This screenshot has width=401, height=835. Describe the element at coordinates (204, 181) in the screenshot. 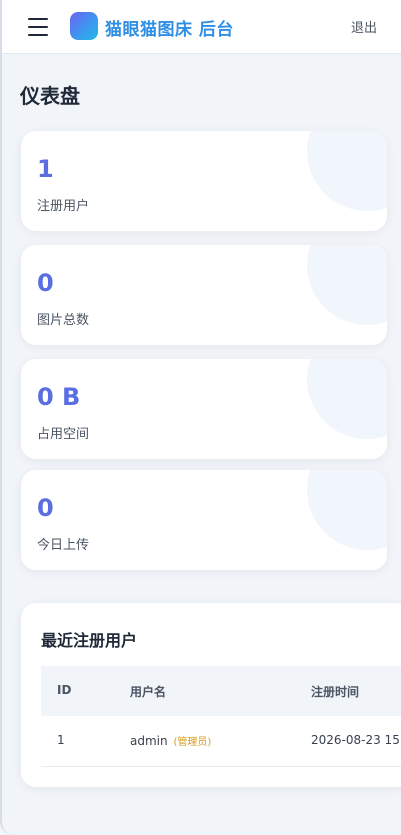

I see `stat-card-registered-users: 1 注册用户` at that location.